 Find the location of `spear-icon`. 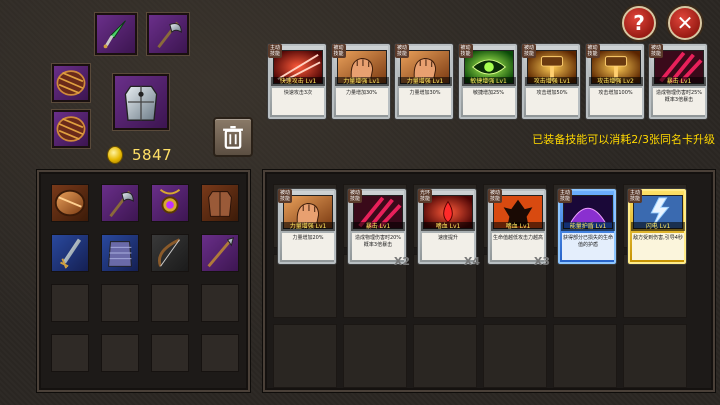

spear-icon is located at coordinates (220, 252).